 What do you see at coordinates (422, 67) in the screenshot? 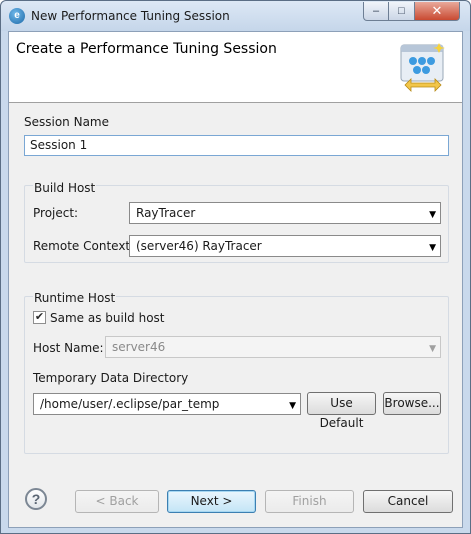
I see `wizard-banner-icon` at bounding box center [422, 67].